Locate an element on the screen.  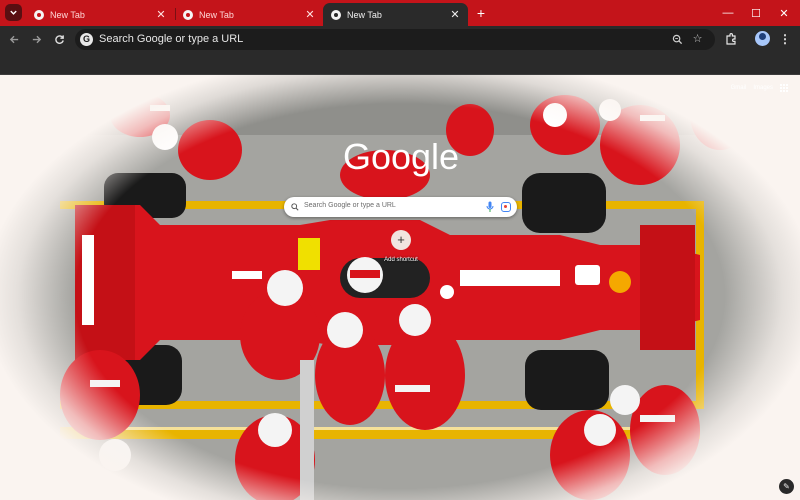
arrow-right-icon is located at coordinates (36, 39).